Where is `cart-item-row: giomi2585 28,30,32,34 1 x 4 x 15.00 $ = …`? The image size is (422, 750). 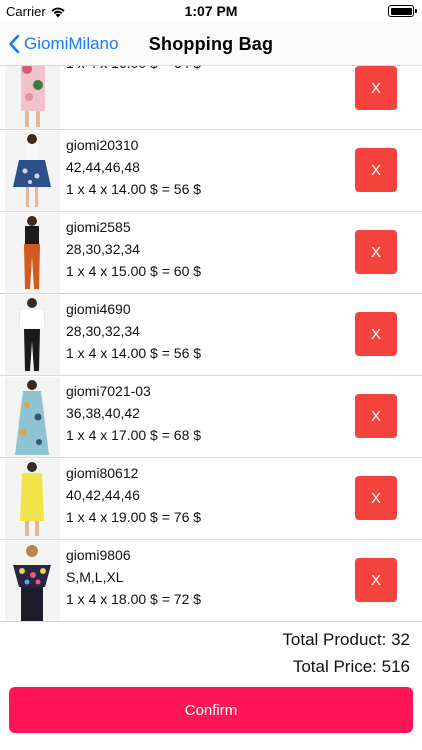
cart-item-row: giomi2585 28,30,32,34 1 x 4 x 15.00 $ = … is located at coordinates (211, 253).